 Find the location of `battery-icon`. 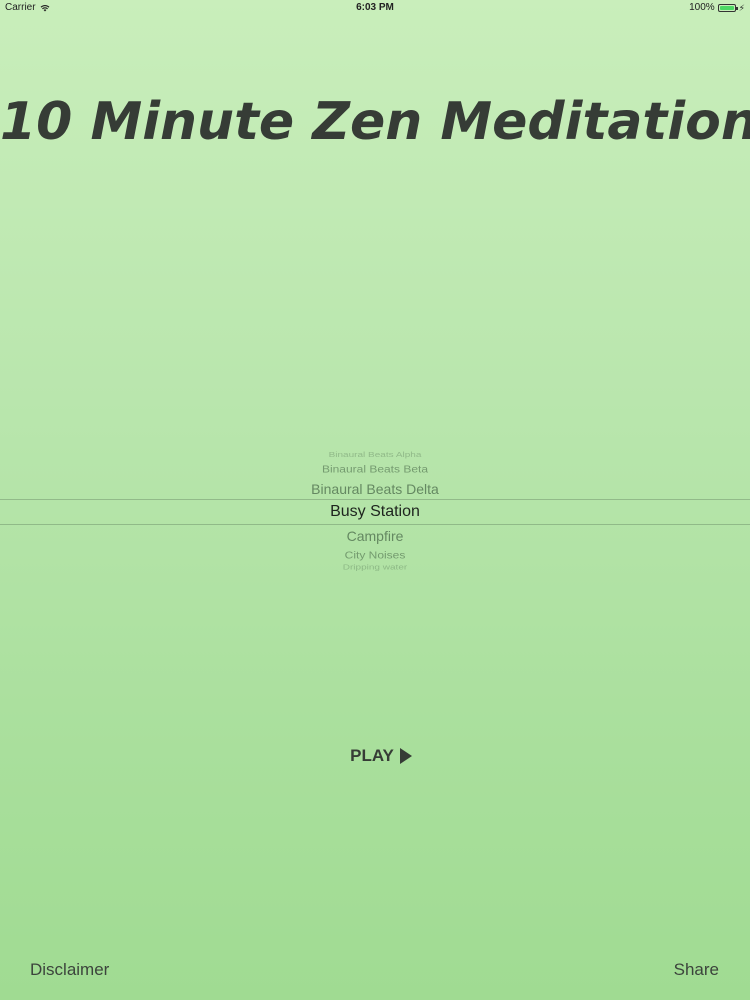

battery-icon is located at coordinates (727, 7).